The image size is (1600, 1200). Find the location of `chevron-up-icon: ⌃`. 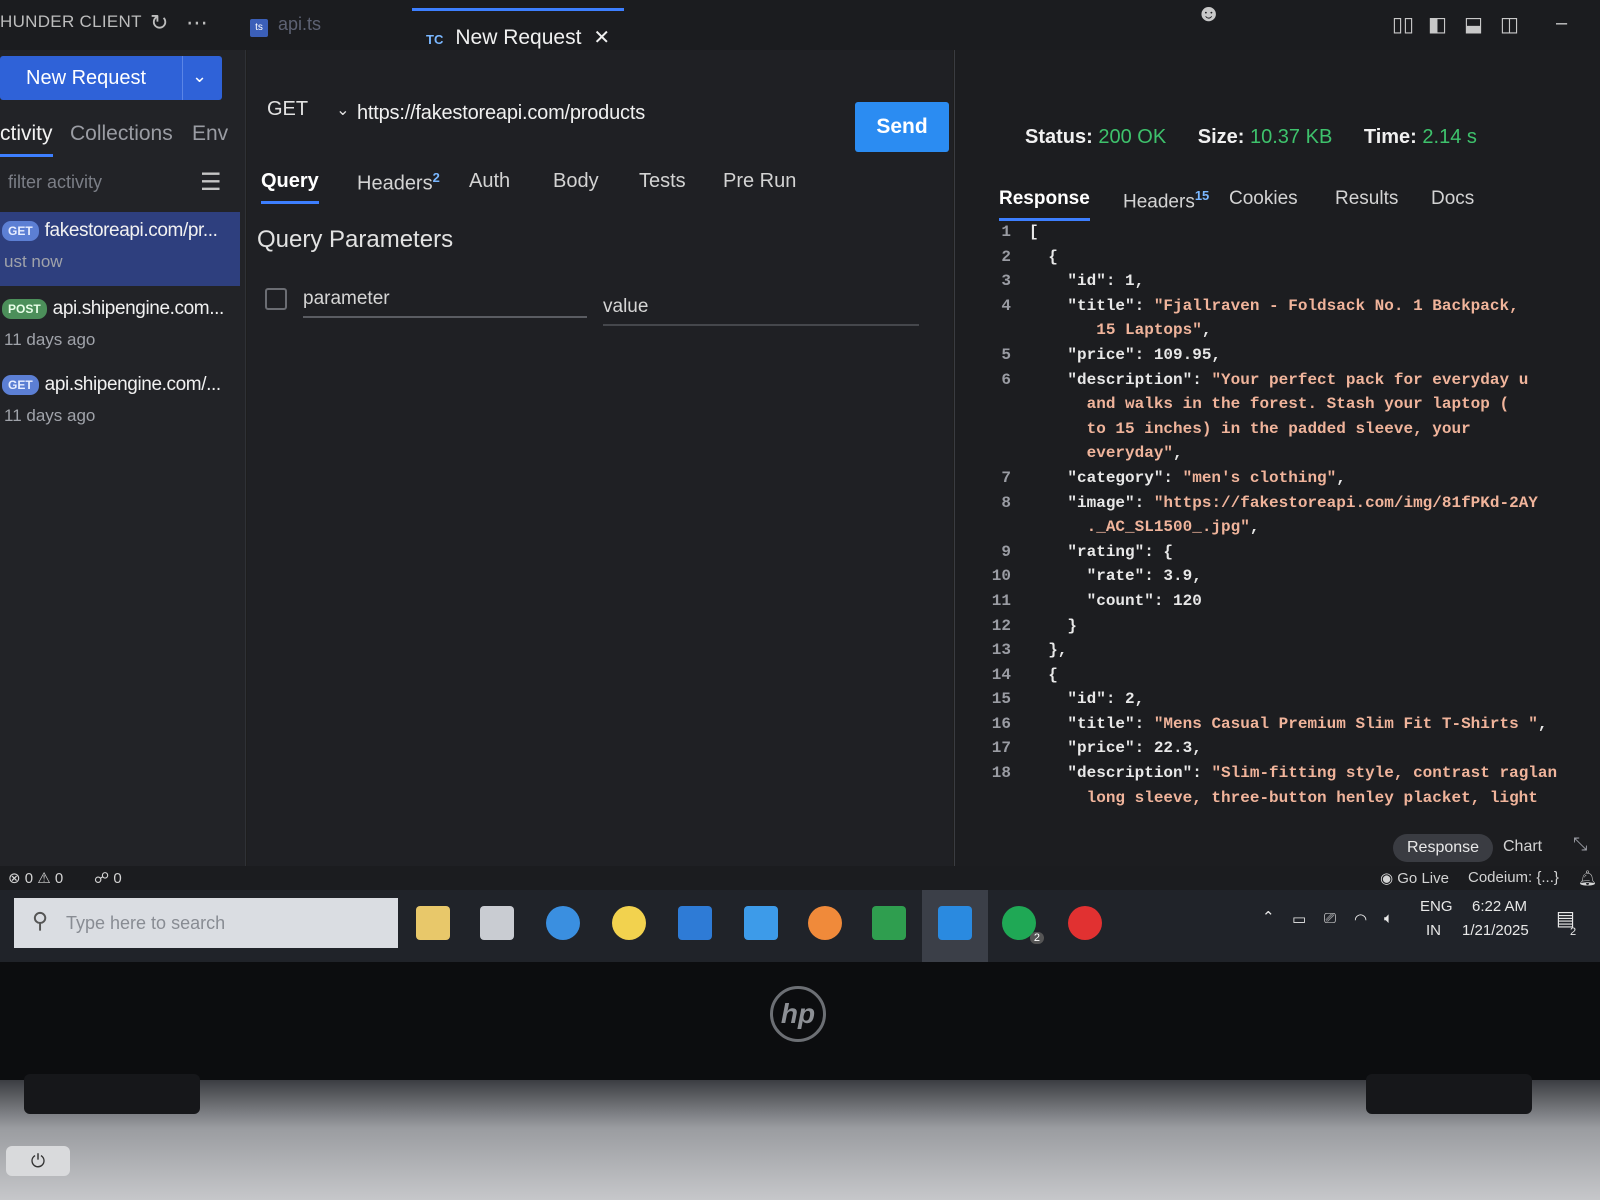

chevron-up-icon: ⌃ is located at coordinates (1268, 917).